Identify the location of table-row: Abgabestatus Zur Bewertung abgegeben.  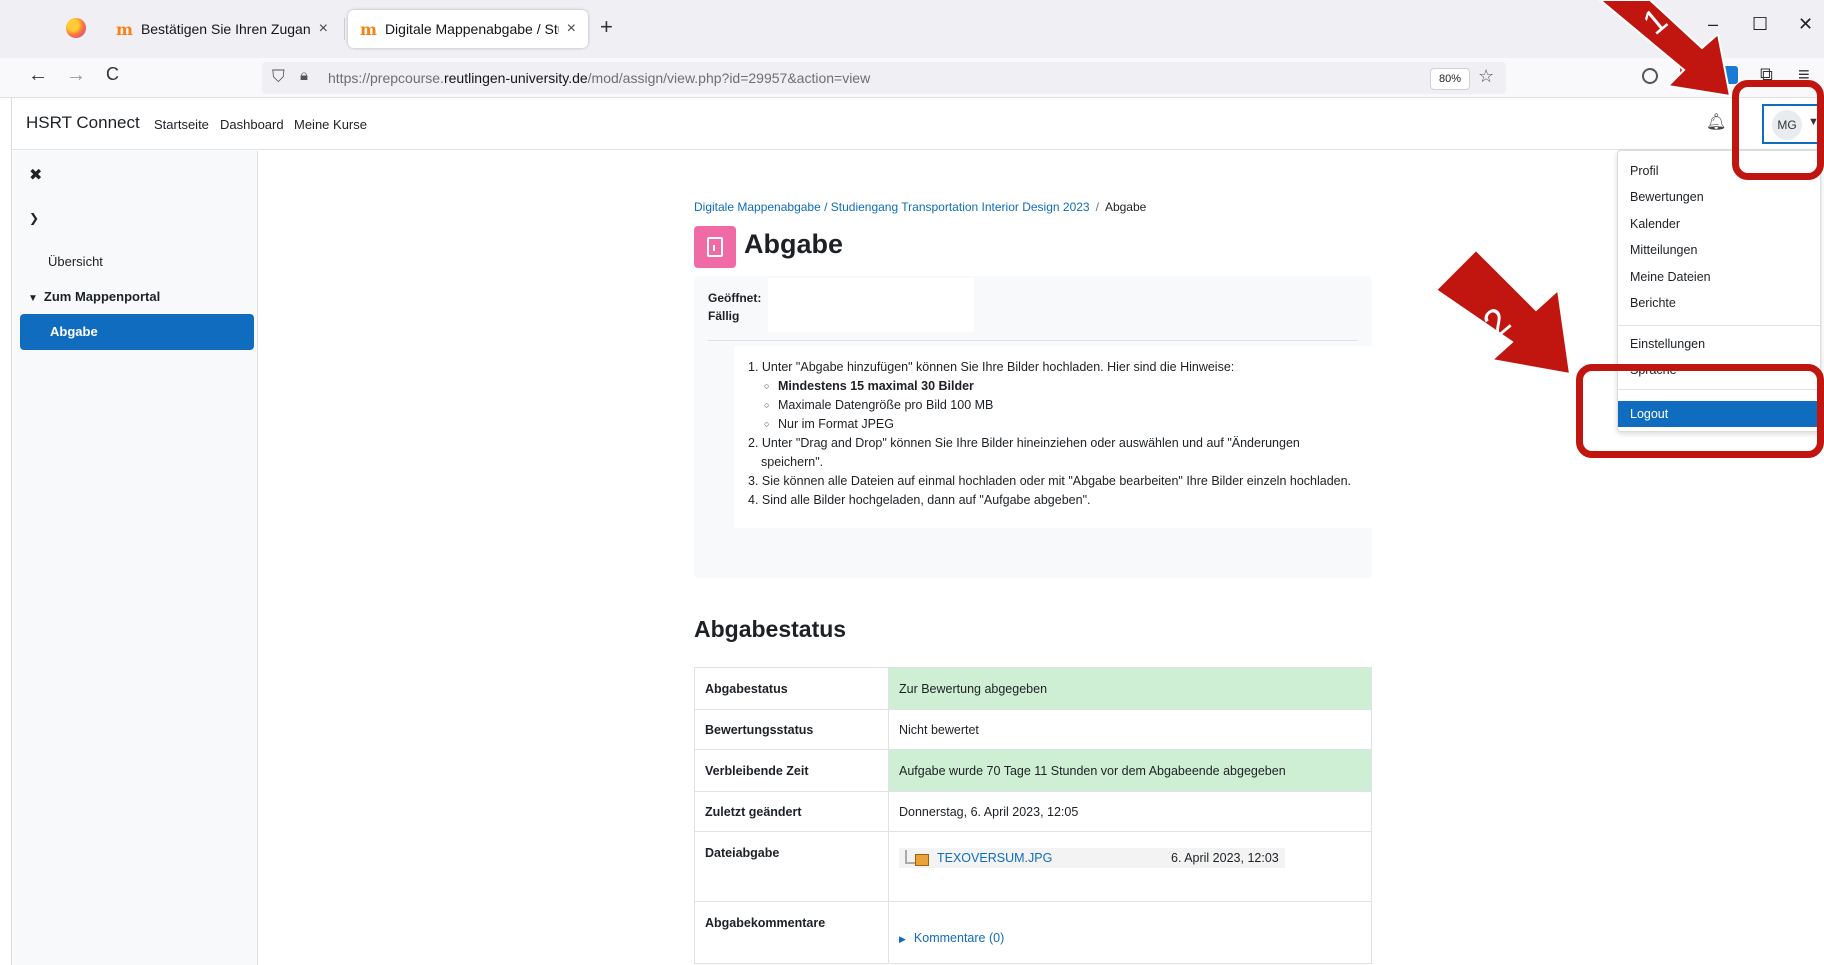
(1033, 688).